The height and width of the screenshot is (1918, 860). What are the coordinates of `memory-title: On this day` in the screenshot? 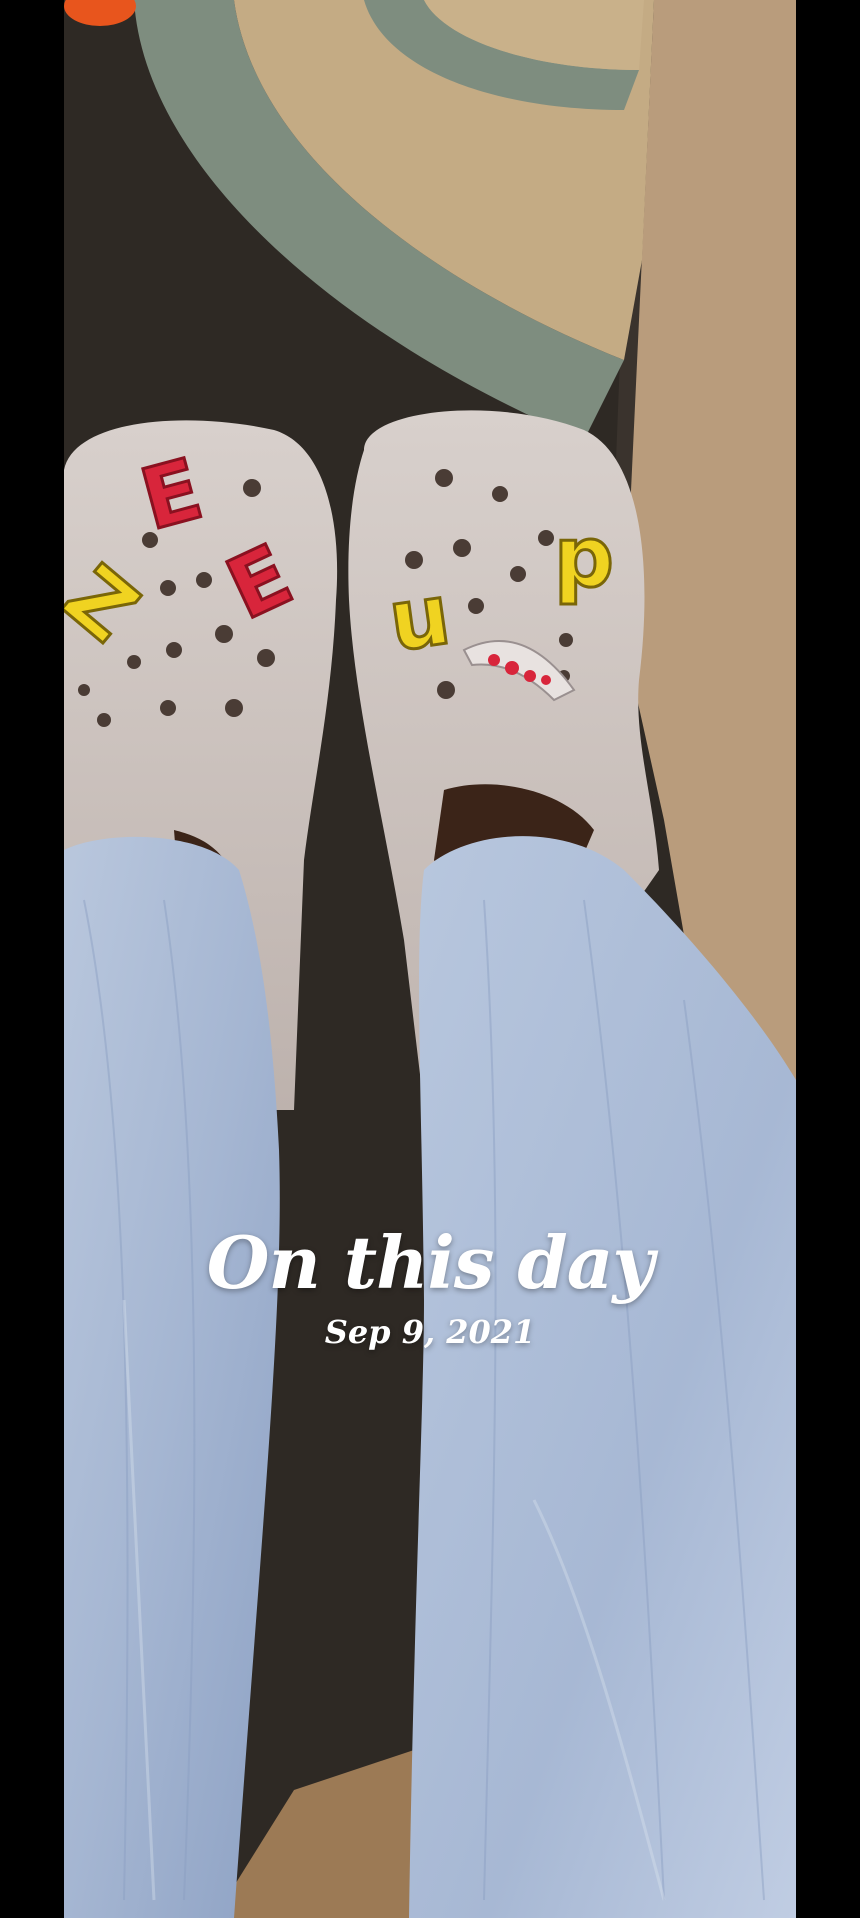 It's located at (430, 1262).